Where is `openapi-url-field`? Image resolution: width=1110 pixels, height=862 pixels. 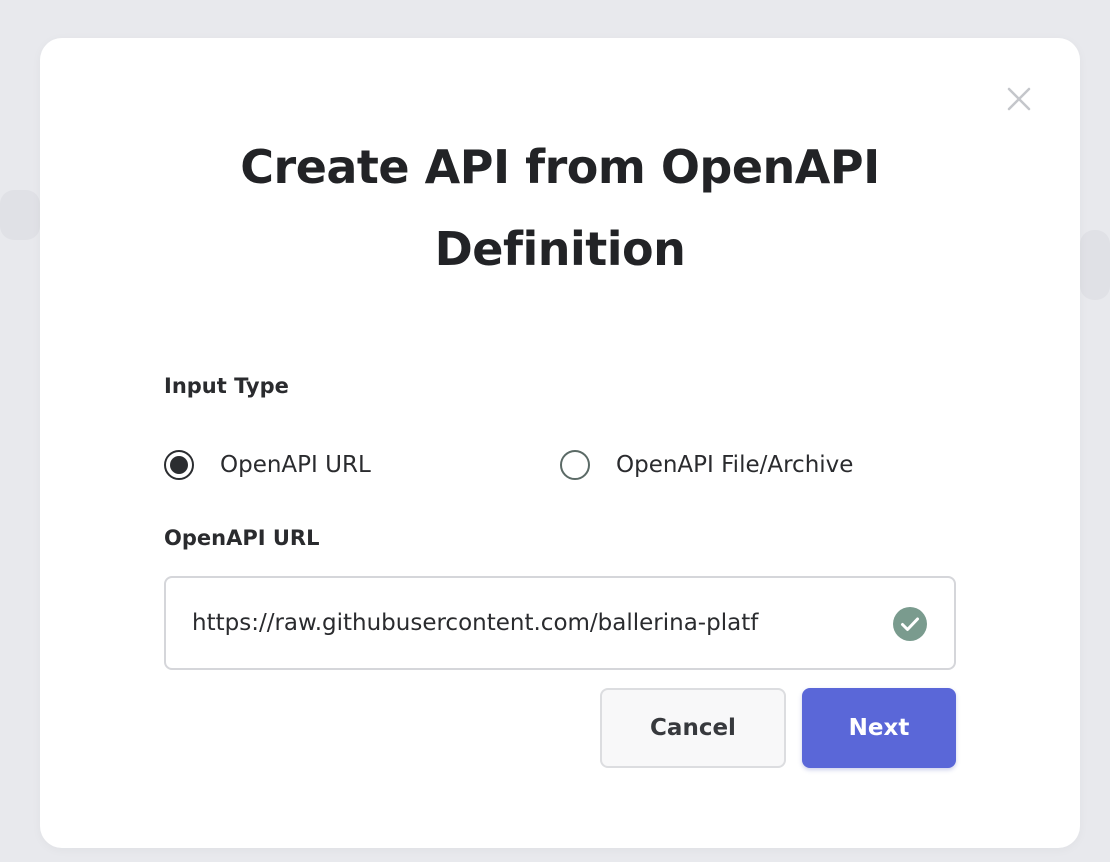 openapi-url-field is located at coordinates (560, 623).